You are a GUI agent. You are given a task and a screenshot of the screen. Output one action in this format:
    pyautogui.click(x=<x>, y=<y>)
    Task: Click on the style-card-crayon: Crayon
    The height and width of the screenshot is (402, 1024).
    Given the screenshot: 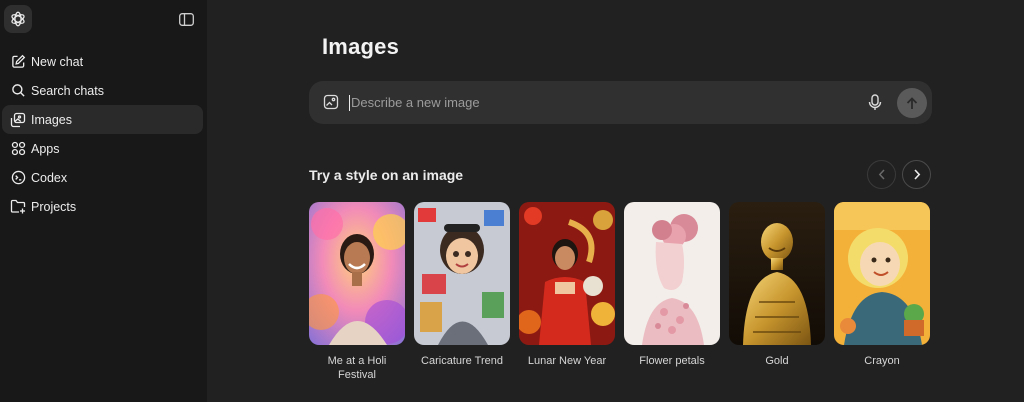 What is the action you would take?
    pyautogui.click(x=882, y=285)
    